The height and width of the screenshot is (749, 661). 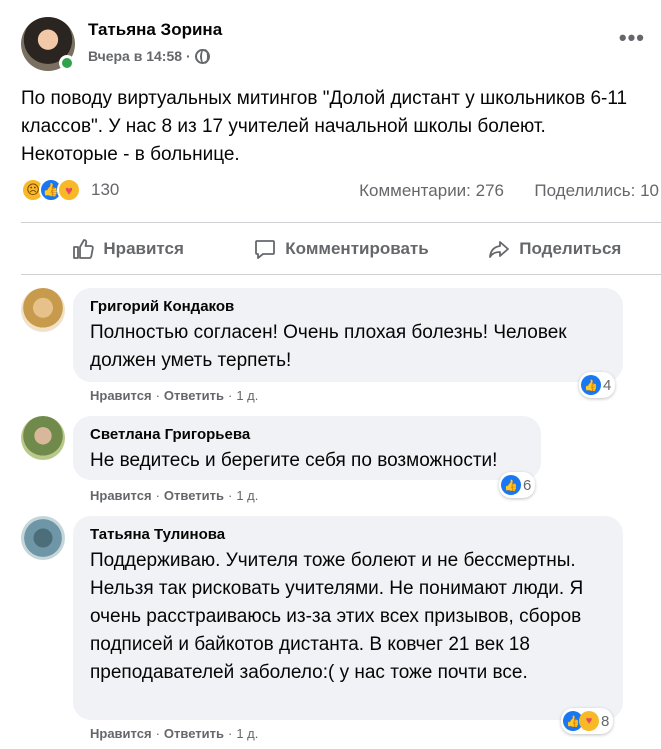 What do you see at coordinates (348, 535) in the screenshot?
I see `commenter-name: Татьяна Тулинова` at bounding box center [348, 535].